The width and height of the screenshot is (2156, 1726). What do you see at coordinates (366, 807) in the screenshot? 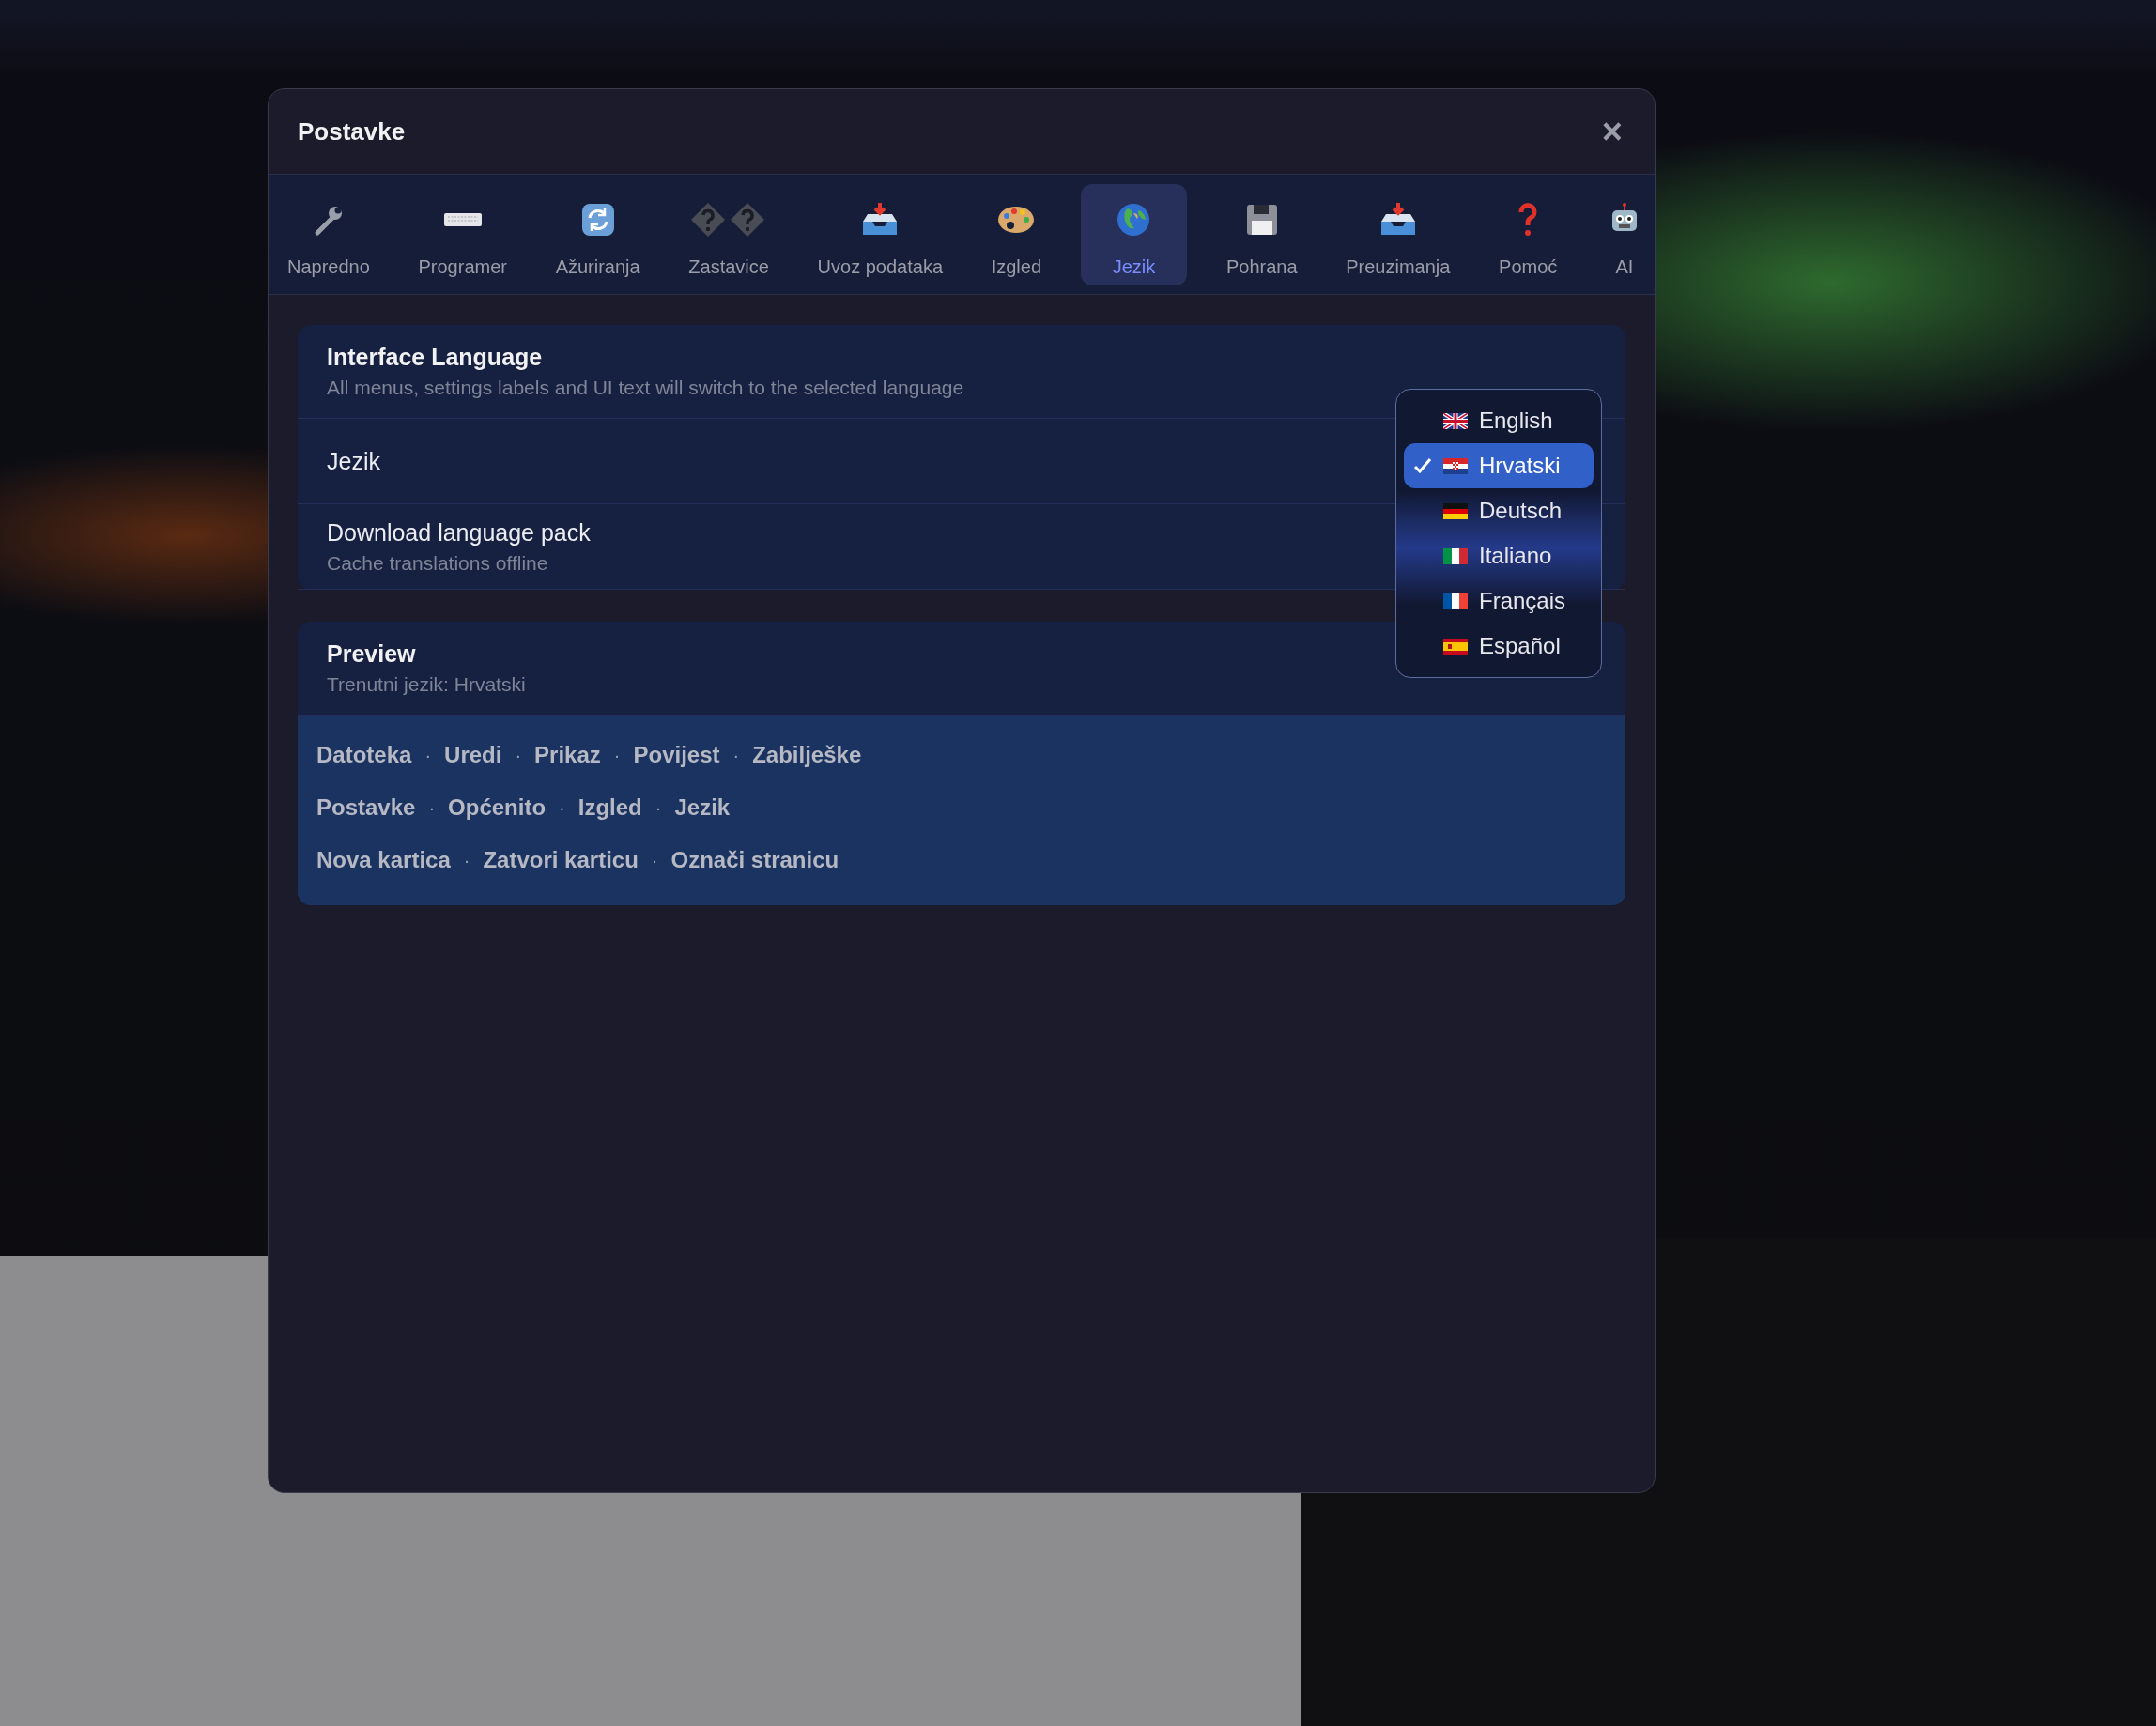
I see `preview-menu-label: Postavke` at bounding box center [366, 807].